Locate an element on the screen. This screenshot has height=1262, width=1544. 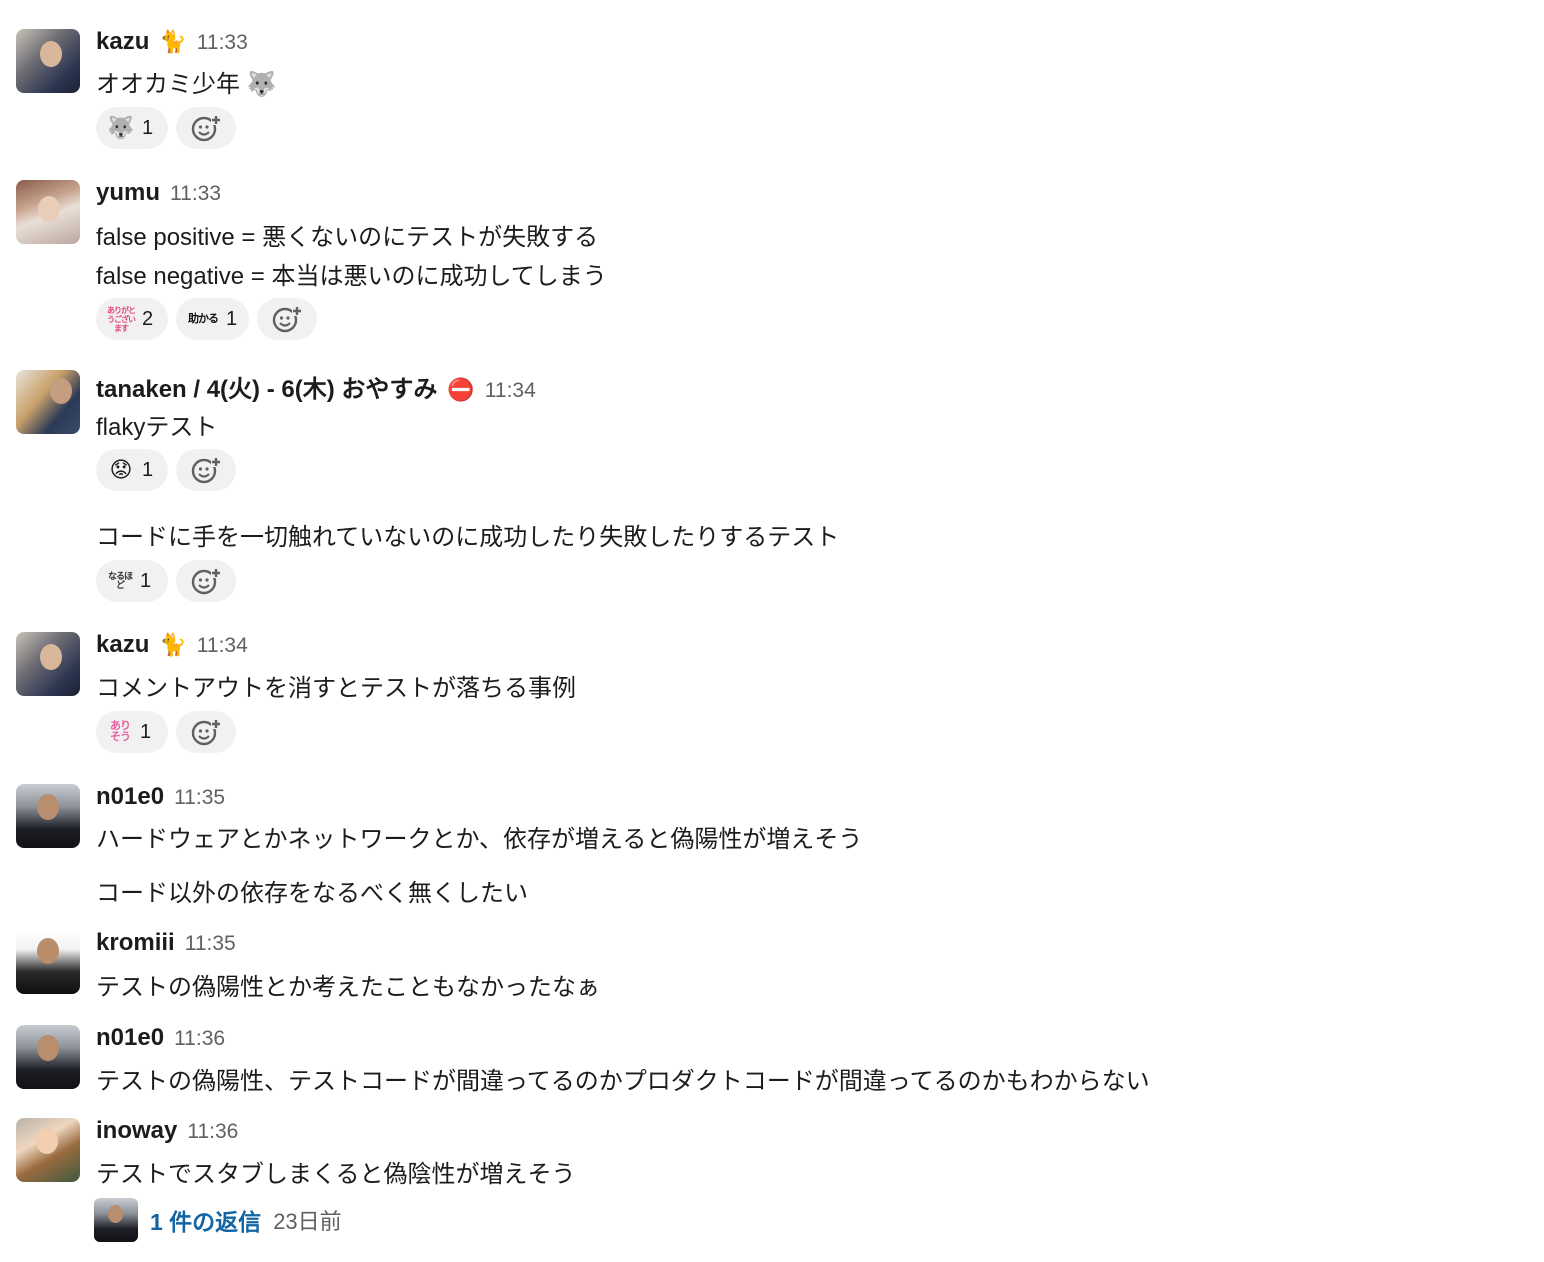
arisou-stamp-icon: ありそう is located at coordinates (120, 731).